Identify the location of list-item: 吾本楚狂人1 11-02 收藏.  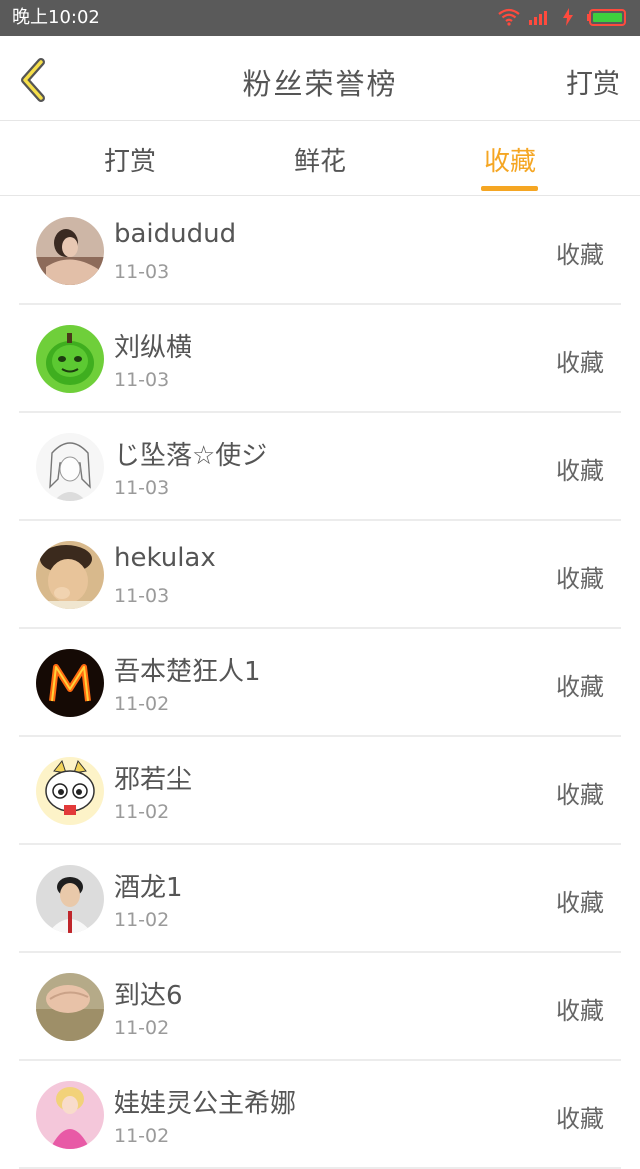
(320, 683).